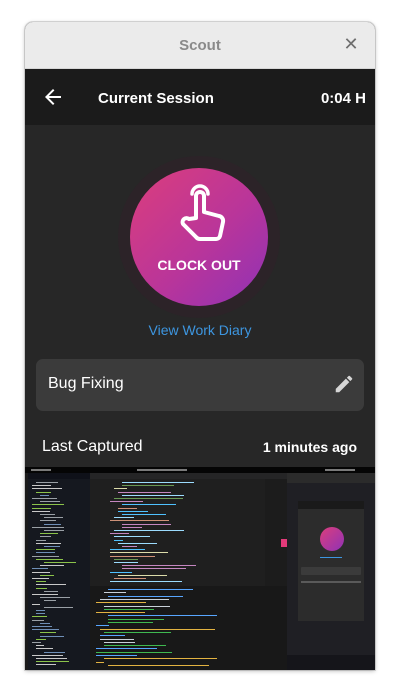 The width and height of the screenshot is (400, 700). I want to click on thumbnail-minimap, so click(276, 532).